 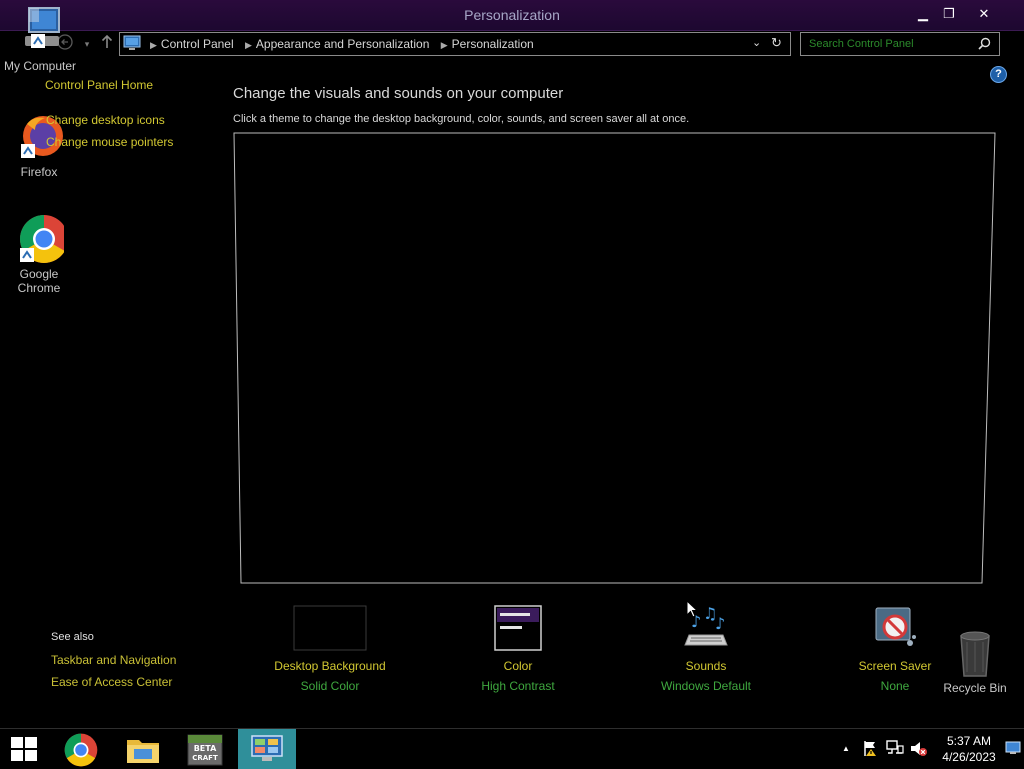 What do you see at coordinates (895, 686) in the screenshot?
I see `screen-saver-value: None` at bounding box center [895, 686].